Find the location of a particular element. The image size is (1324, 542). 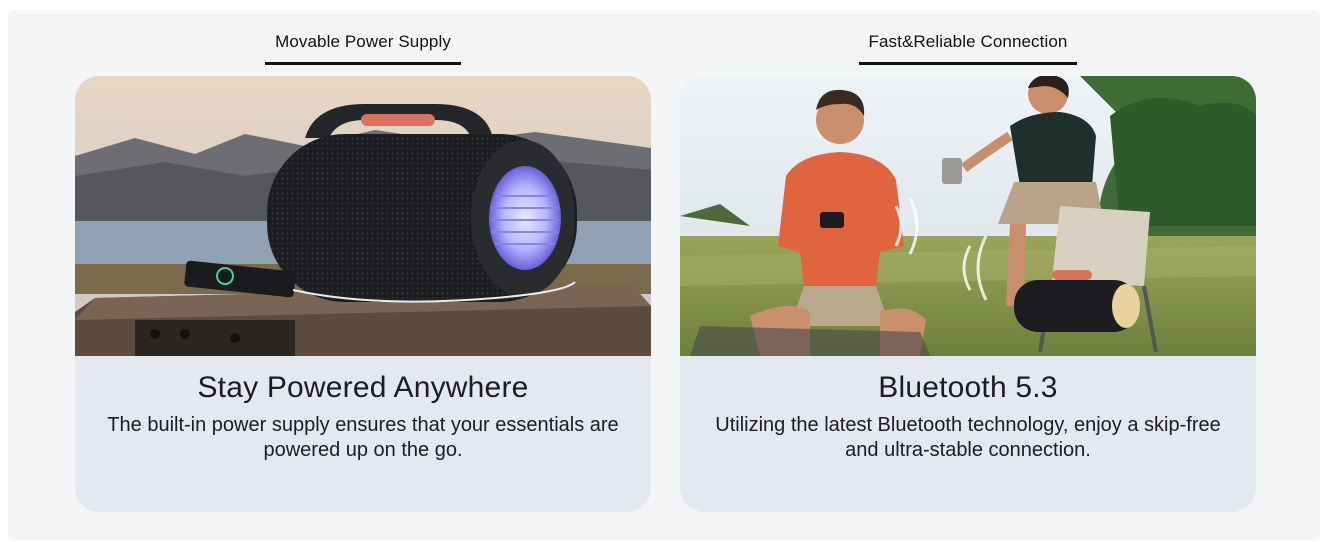

tab-fast-reliable-connection: Fast&Reliable Connection is located at coordinates (968, 48).